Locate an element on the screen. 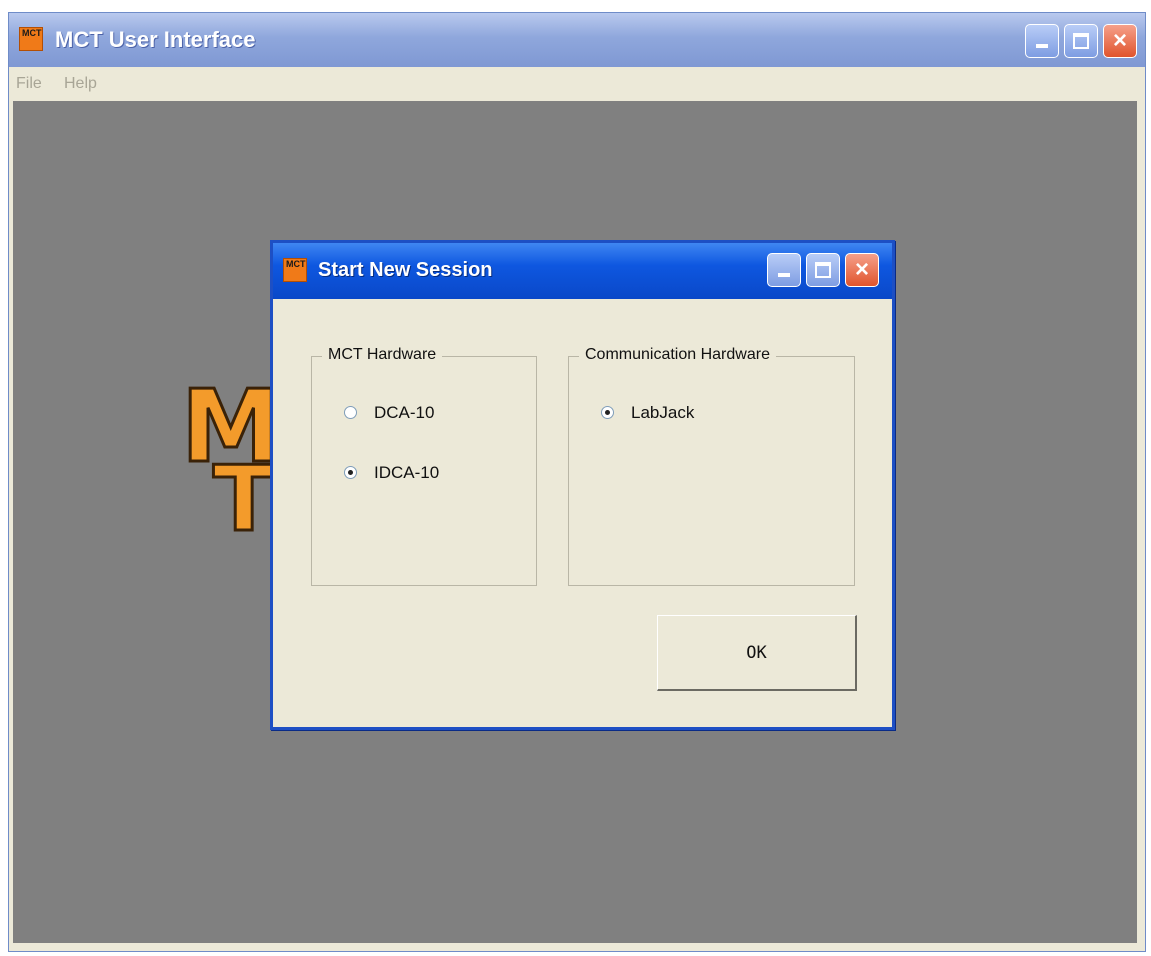 Image resolution: width=1151 pixels, height=956 pixels. radio-label: LabJack is located at coordinates (663, 412).